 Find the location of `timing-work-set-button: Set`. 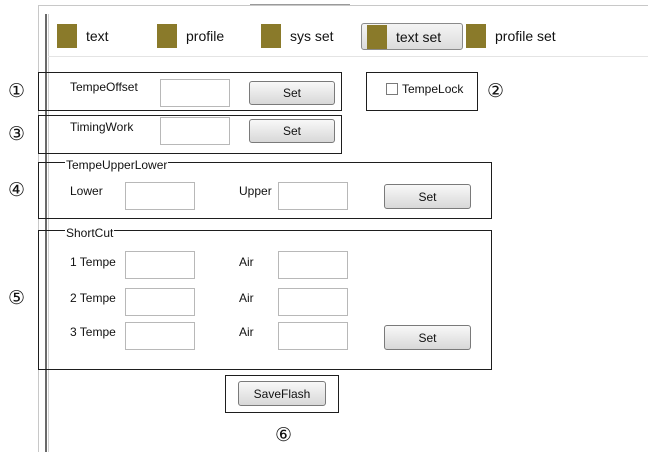

timing-work-set-button: Set is located at coordinates (292, 131).